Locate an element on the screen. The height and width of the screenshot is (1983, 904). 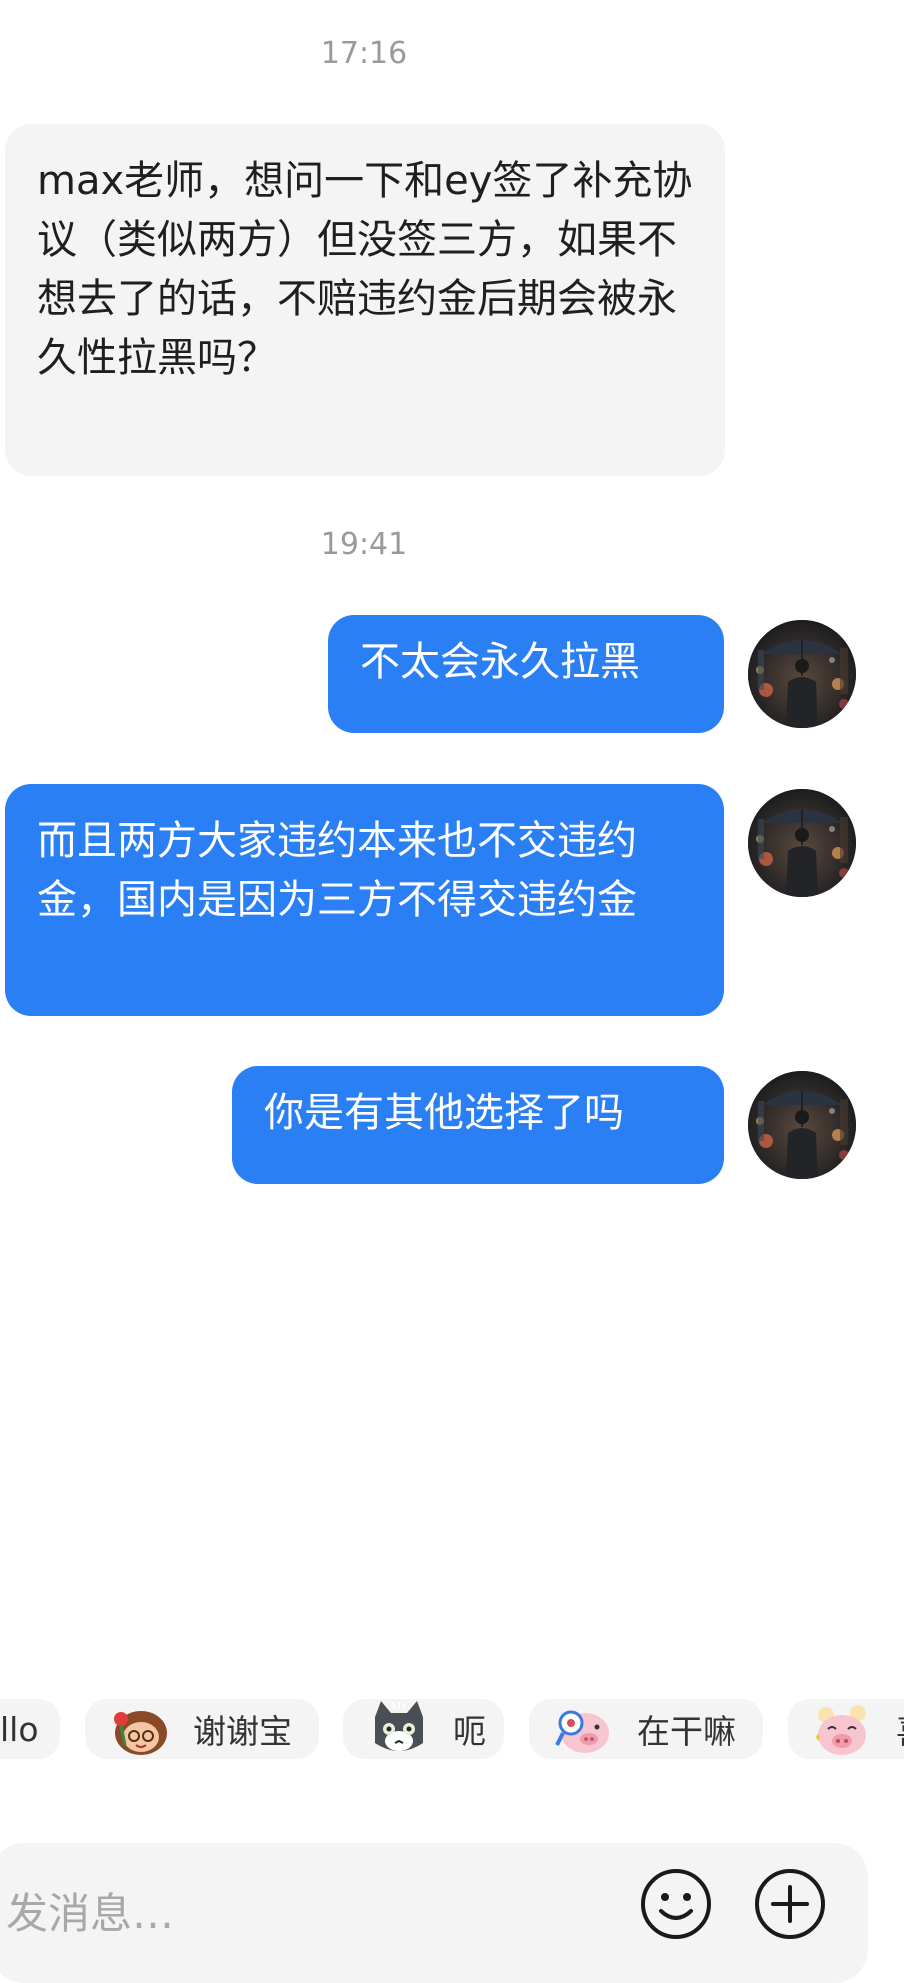
quick-reply-what-doing: 在干嘛 is located at coordinates (646, 1729).